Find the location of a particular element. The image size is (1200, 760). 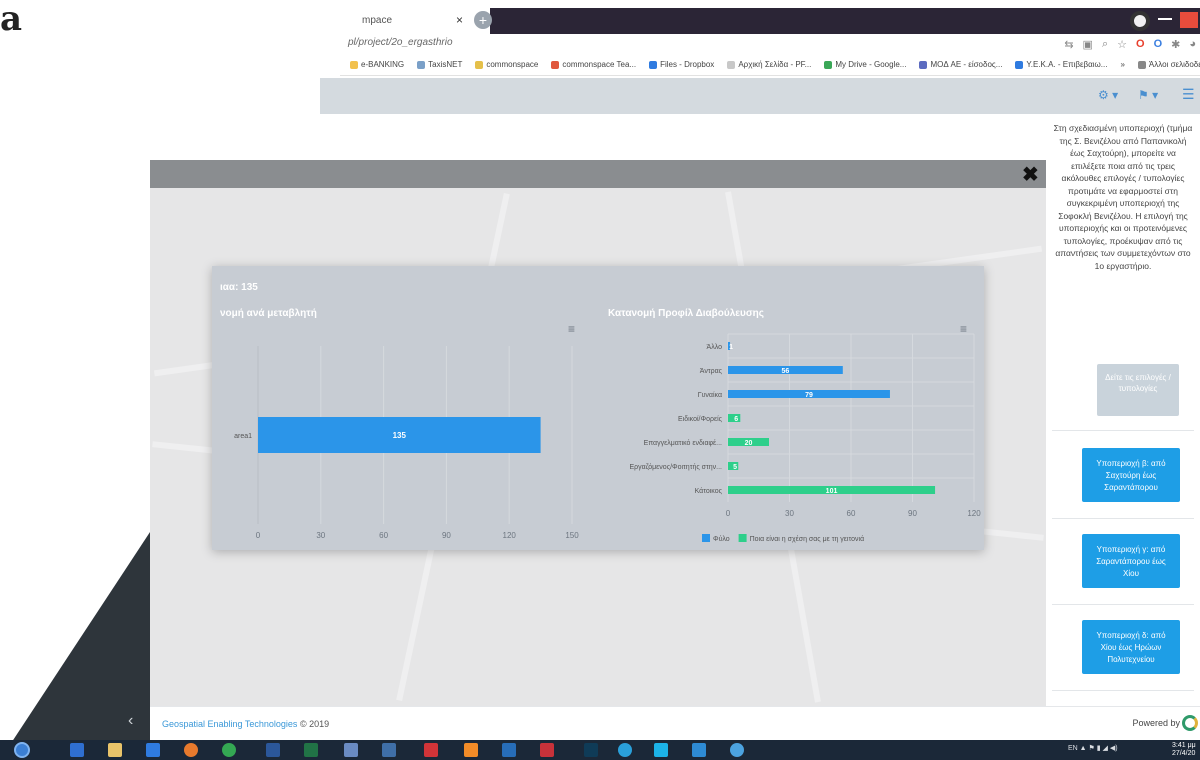

avatar: ◕ is located at coordinates (1192, 44).